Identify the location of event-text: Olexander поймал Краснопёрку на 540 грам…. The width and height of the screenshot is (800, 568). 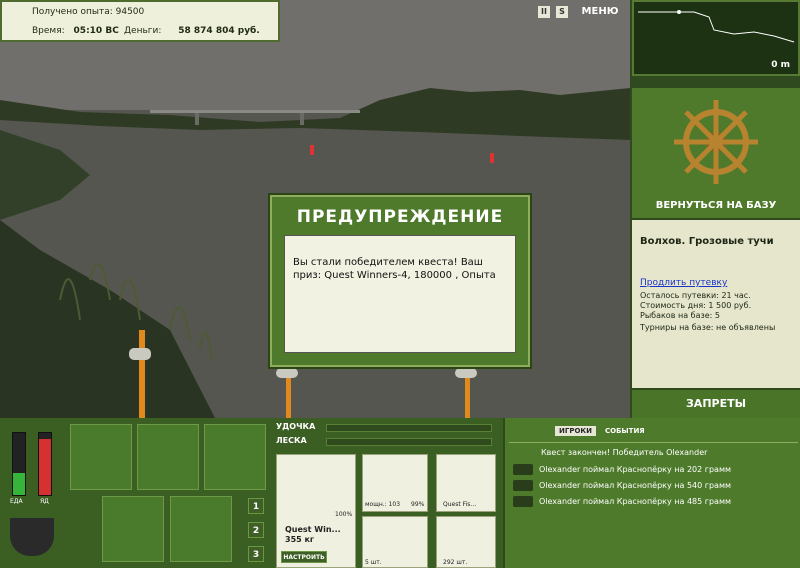
(635, 485).